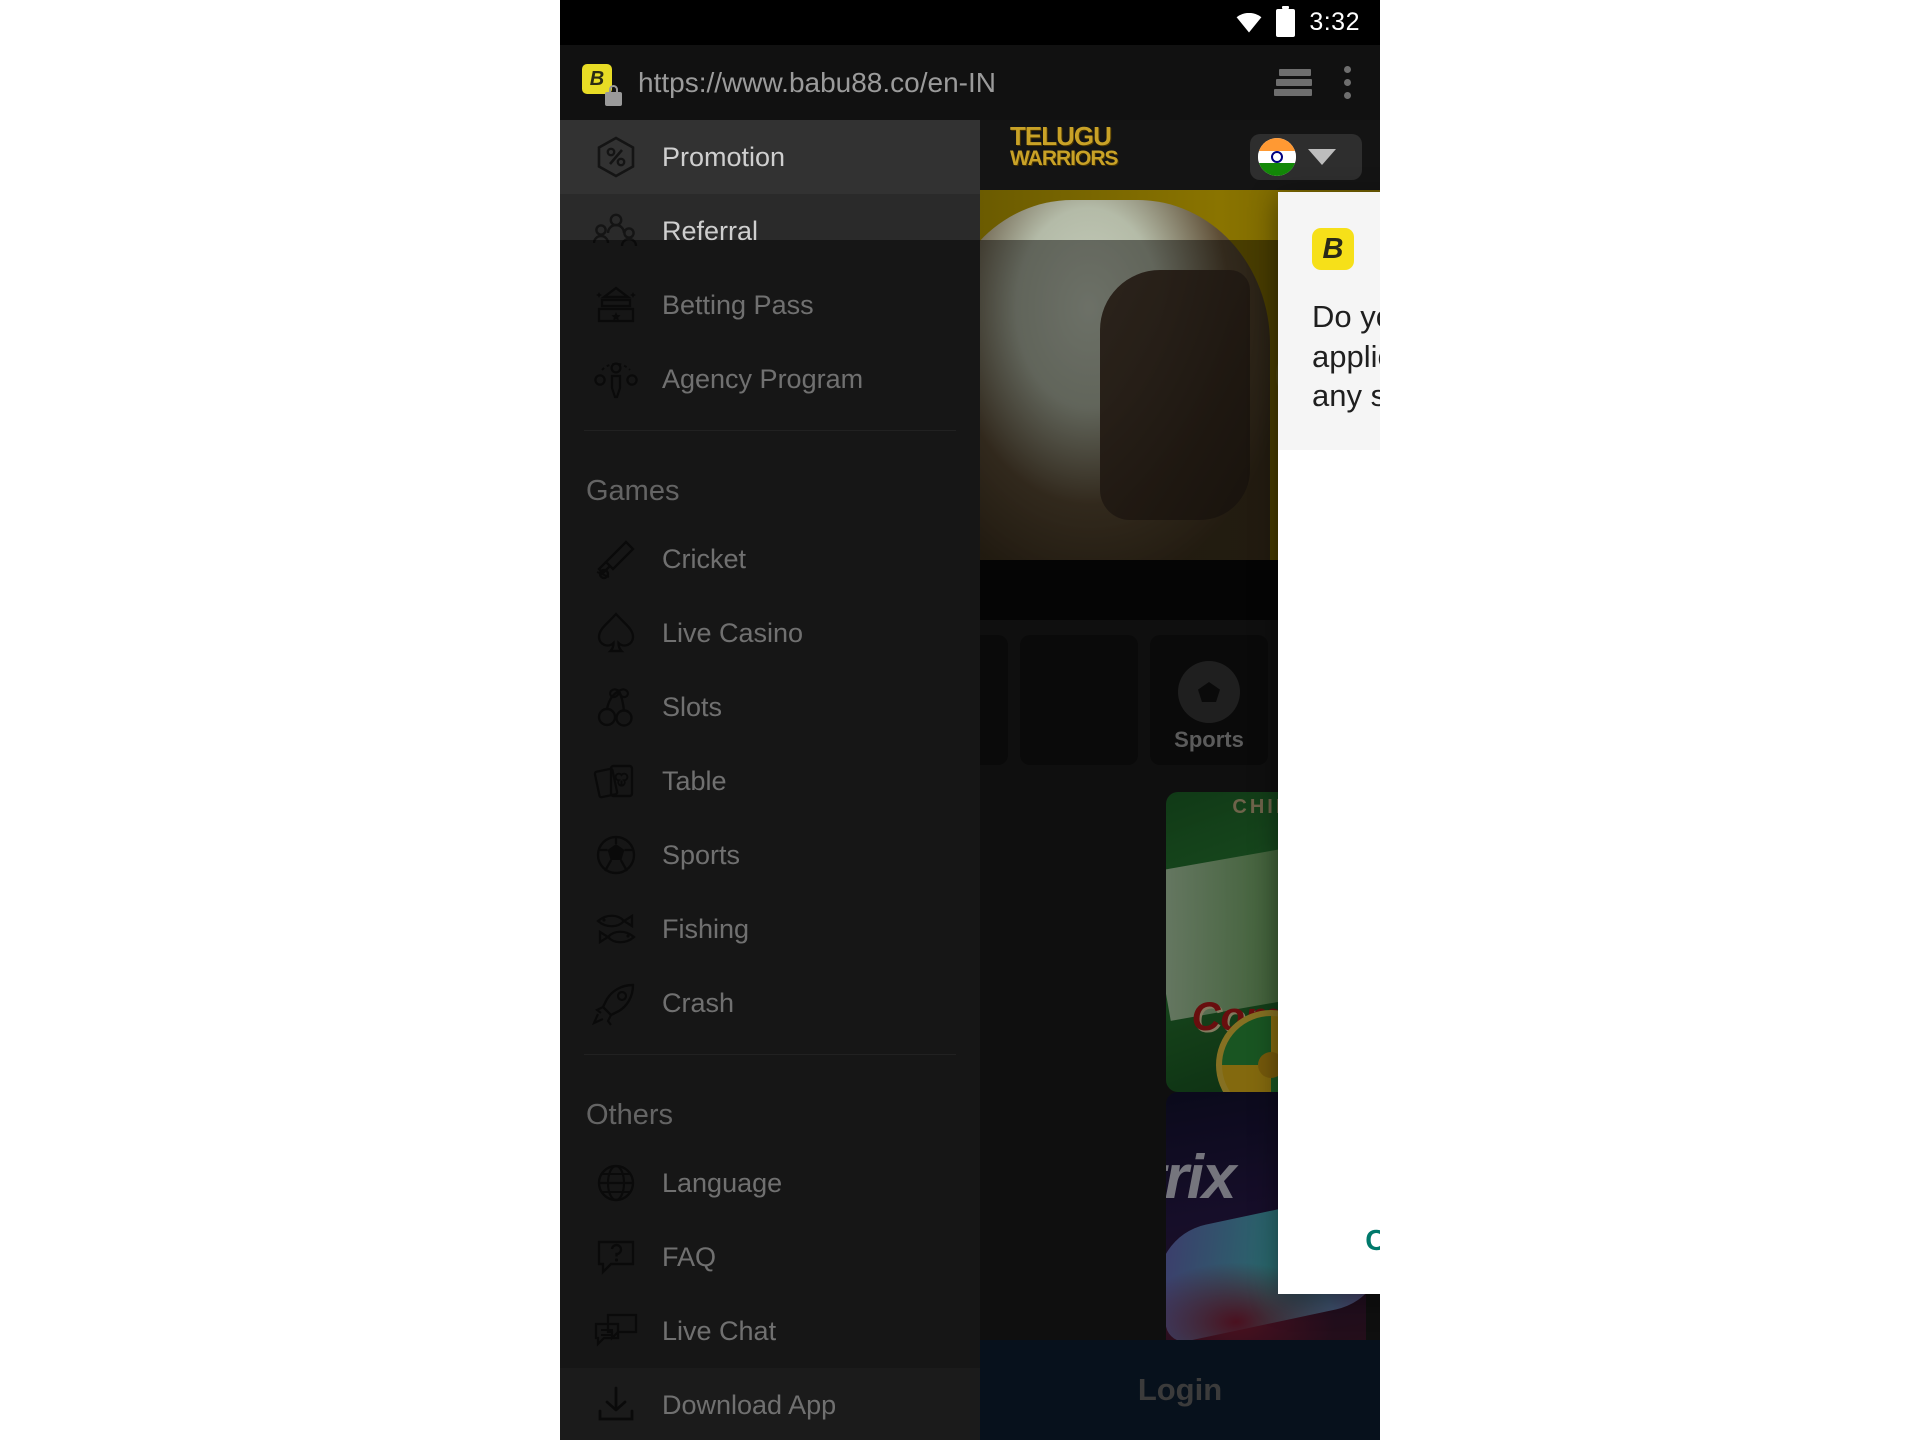  Describe the element at coordinates (613, 95) in the screenshot. I see `lock-icon` at that location.